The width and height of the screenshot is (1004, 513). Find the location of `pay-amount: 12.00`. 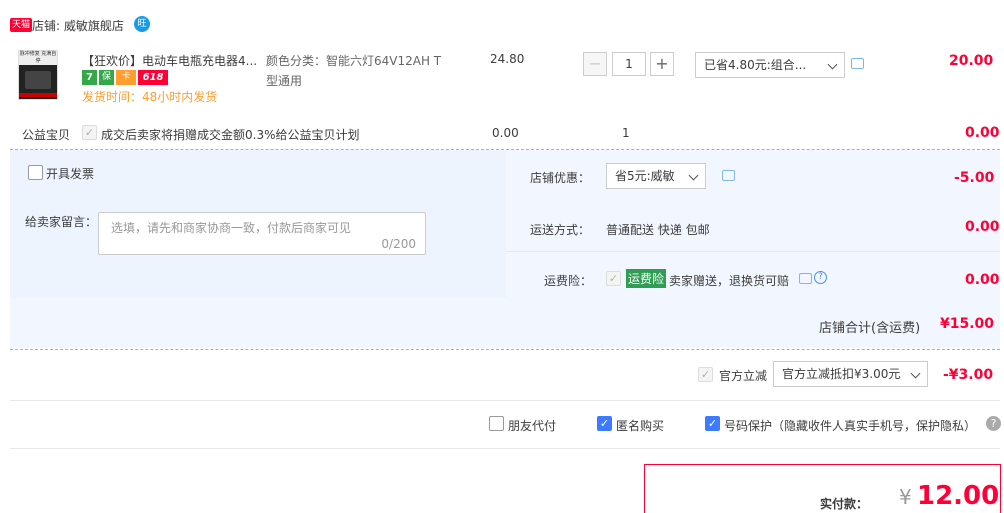

pay-amount: 12.00 is located at coordinates (958, 496).